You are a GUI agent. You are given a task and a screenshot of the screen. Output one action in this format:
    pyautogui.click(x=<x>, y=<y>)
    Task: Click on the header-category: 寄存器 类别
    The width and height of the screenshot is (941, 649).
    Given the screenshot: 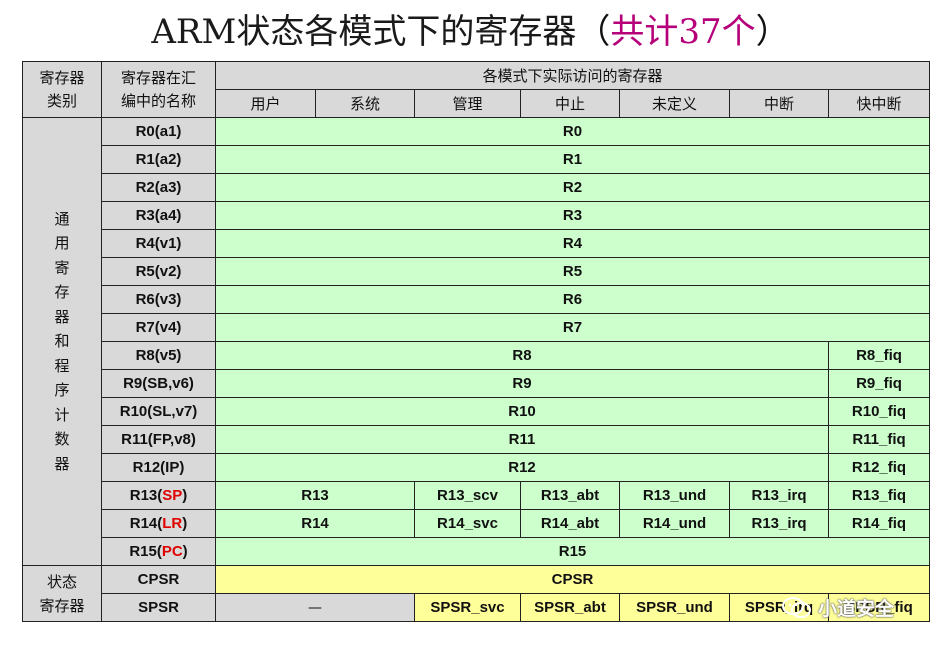 What is the action you would take?
    pyautogui.click(x=62, y=89)
    